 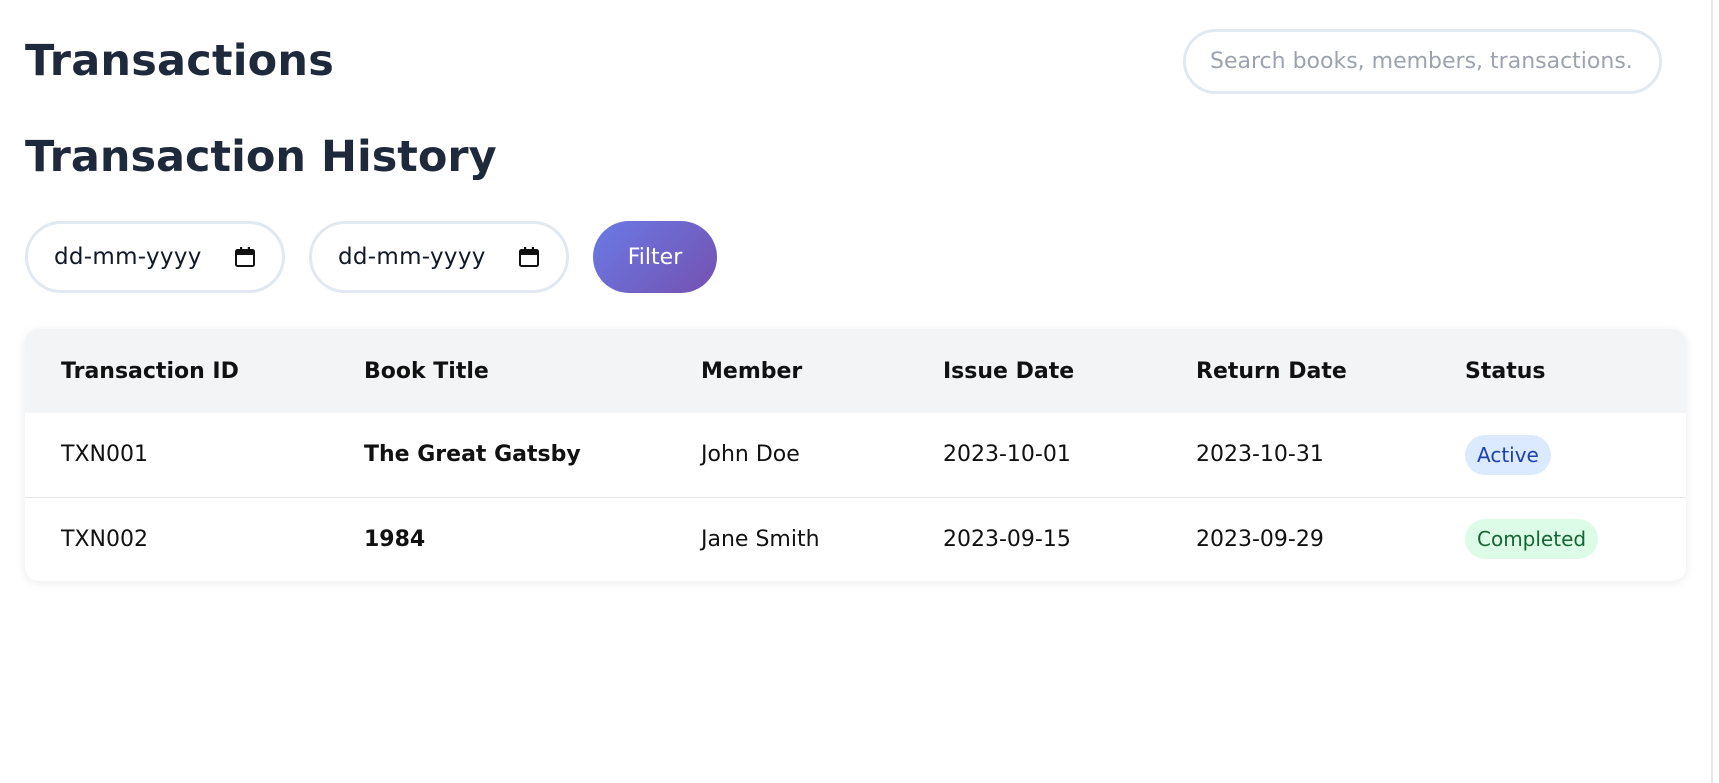 What do you see at coordinates (496, 371) in the screenshot?
I see `column-header-book-title: Book Title` at bounding box center [496, 371].